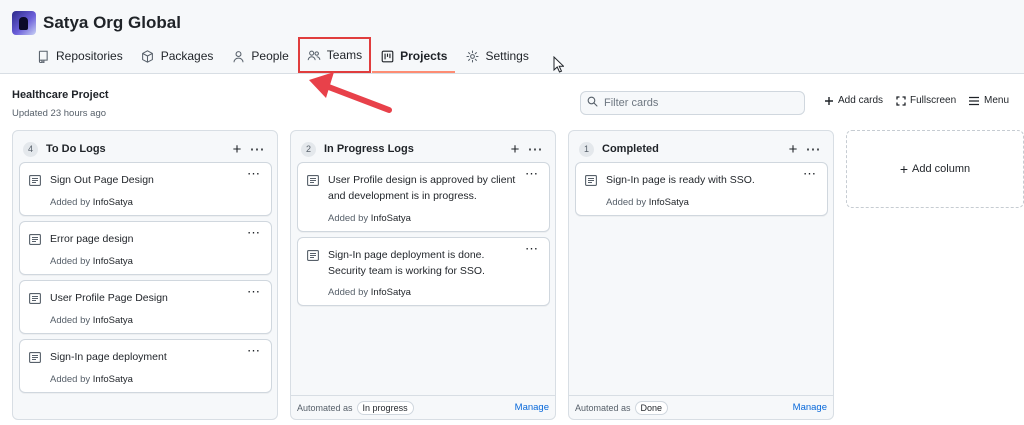  What do you see at coordinates (109, 298) in the screenshot?
I see `card-title: User Profile Page Design` at bounding box center [109, 298].